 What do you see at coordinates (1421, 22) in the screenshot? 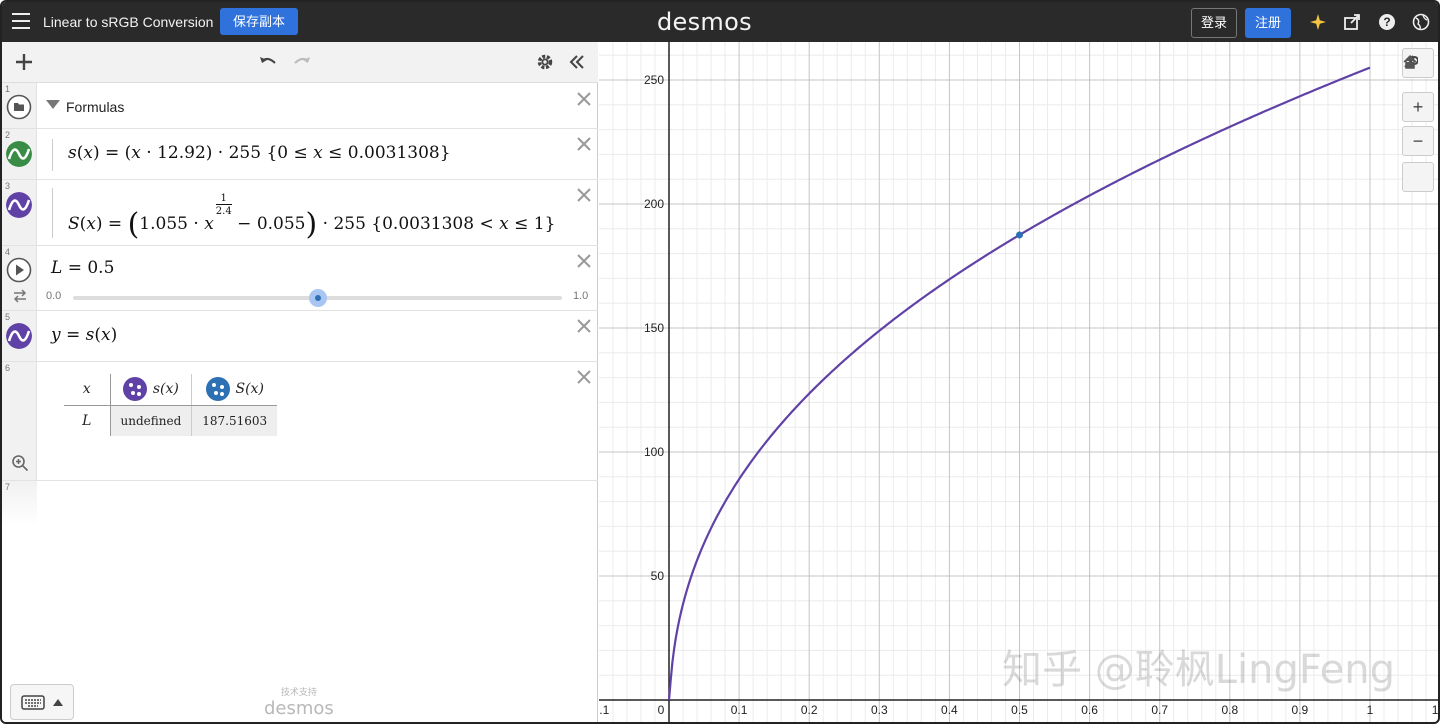
I see `globe-icon` at bounding box center [1421, 22].